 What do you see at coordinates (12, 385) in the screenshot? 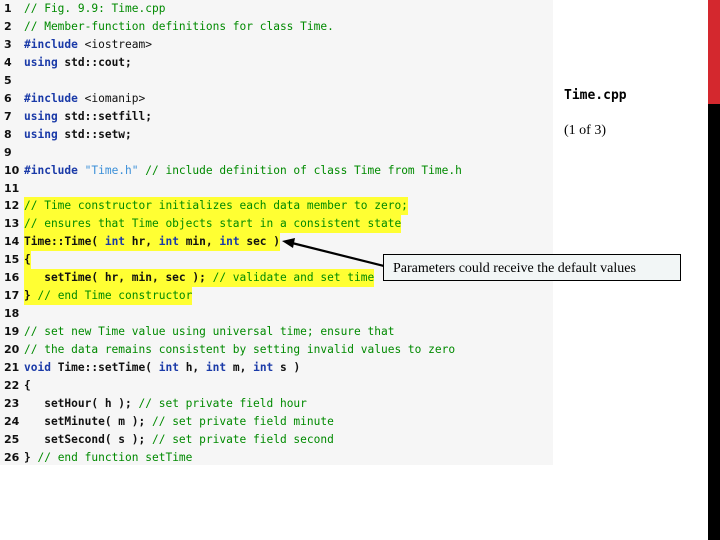
I see `line-number: 22` at bounding box center [12, 385].